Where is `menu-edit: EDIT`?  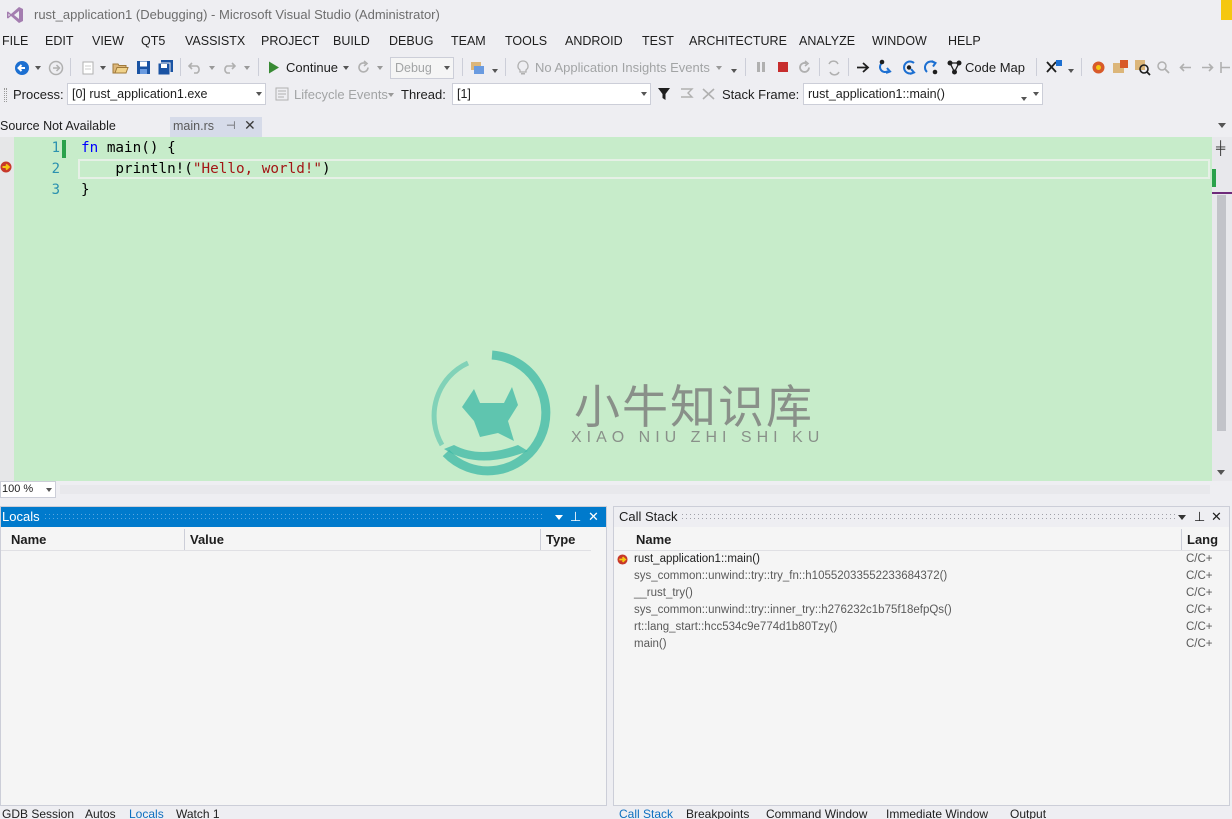
menu-edit: EDIT is located at coordinates (66, 41).